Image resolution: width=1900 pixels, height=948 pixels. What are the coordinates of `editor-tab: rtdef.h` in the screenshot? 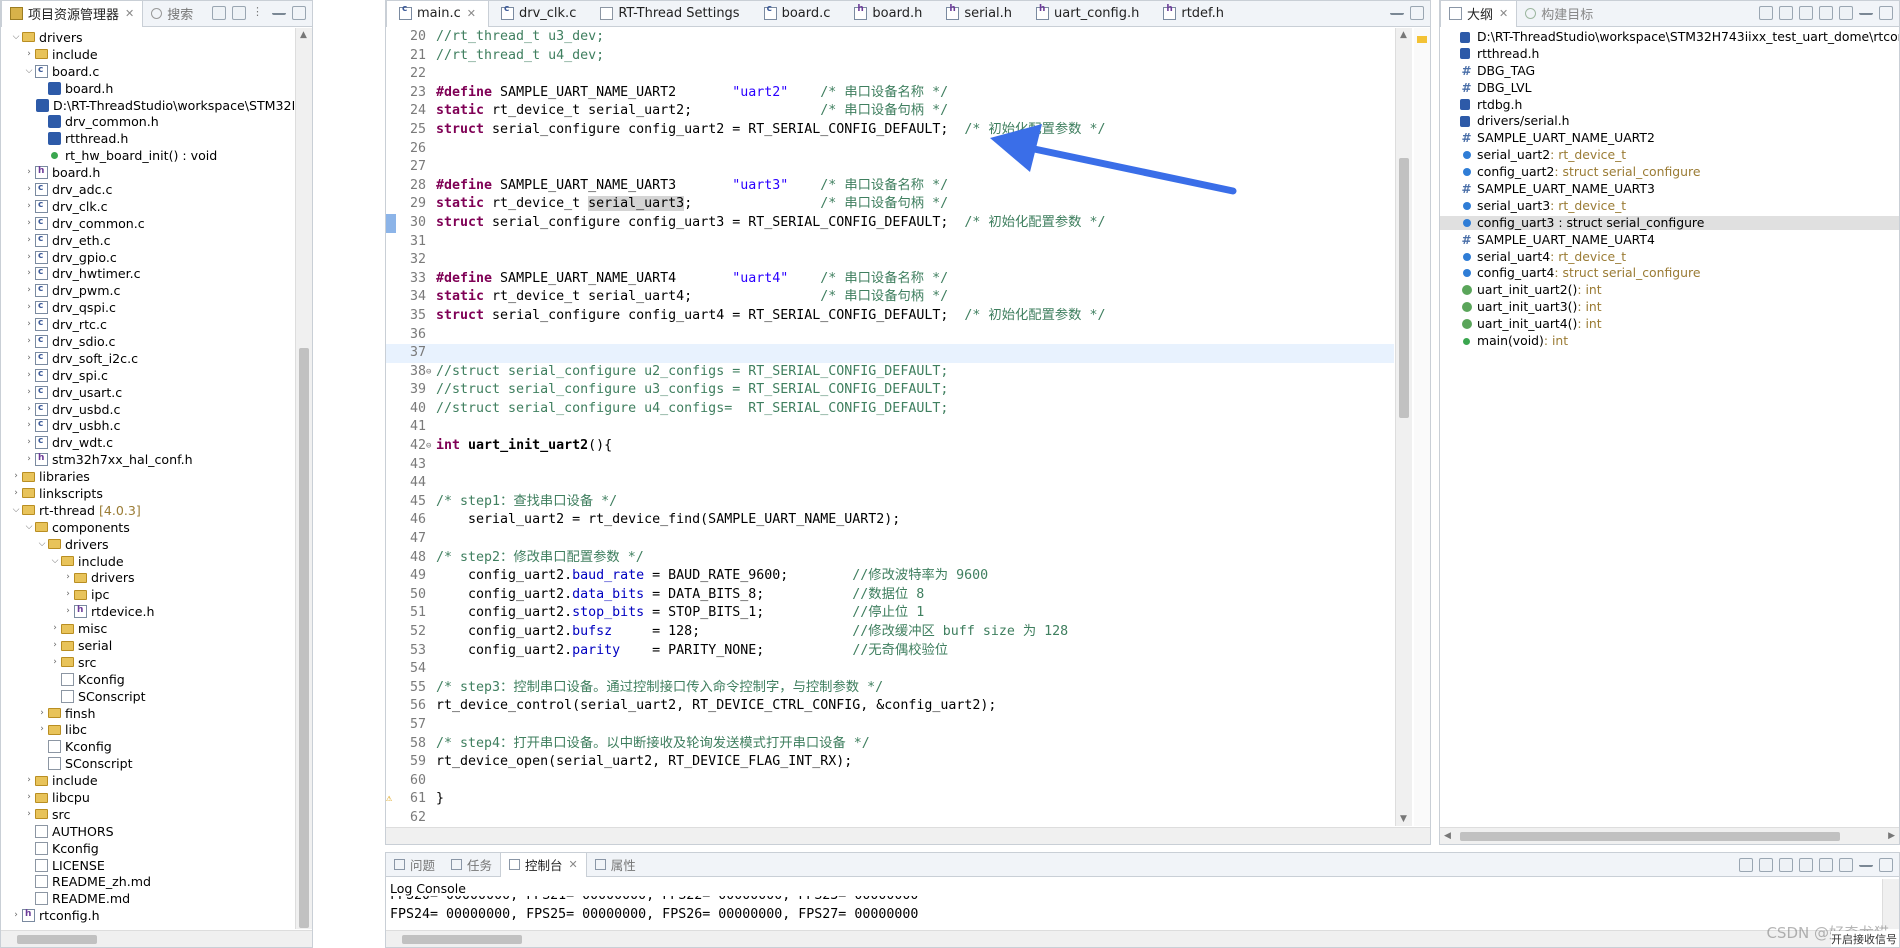 It's located at (1193, 14).